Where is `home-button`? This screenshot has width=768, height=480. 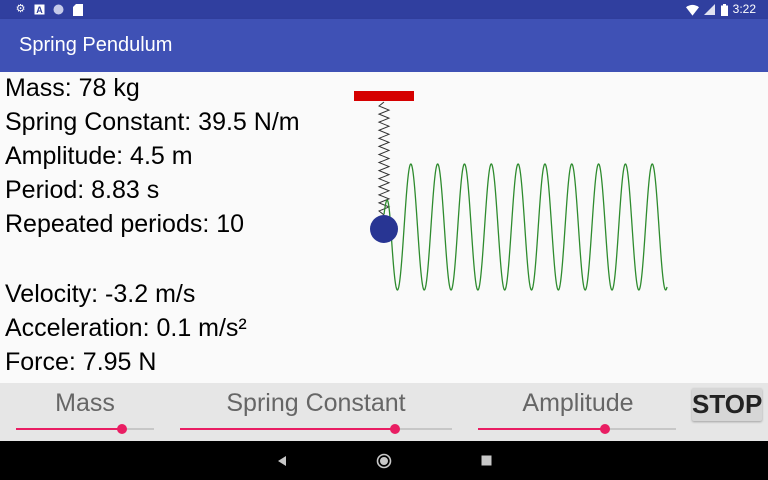
home-button is located at coordinates (384, 460).